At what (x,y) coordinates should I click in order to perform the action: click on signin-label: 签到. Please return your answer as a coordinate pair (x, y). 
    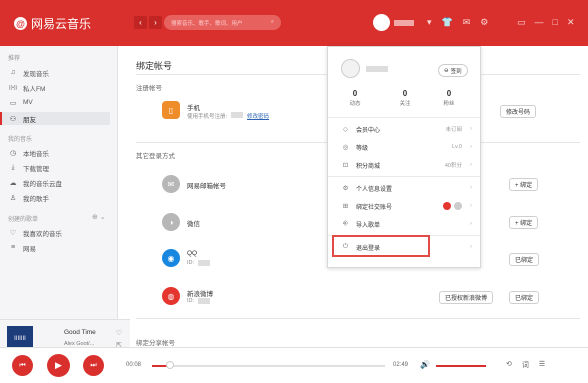
    Looking at the image, I should click on (456, 71).